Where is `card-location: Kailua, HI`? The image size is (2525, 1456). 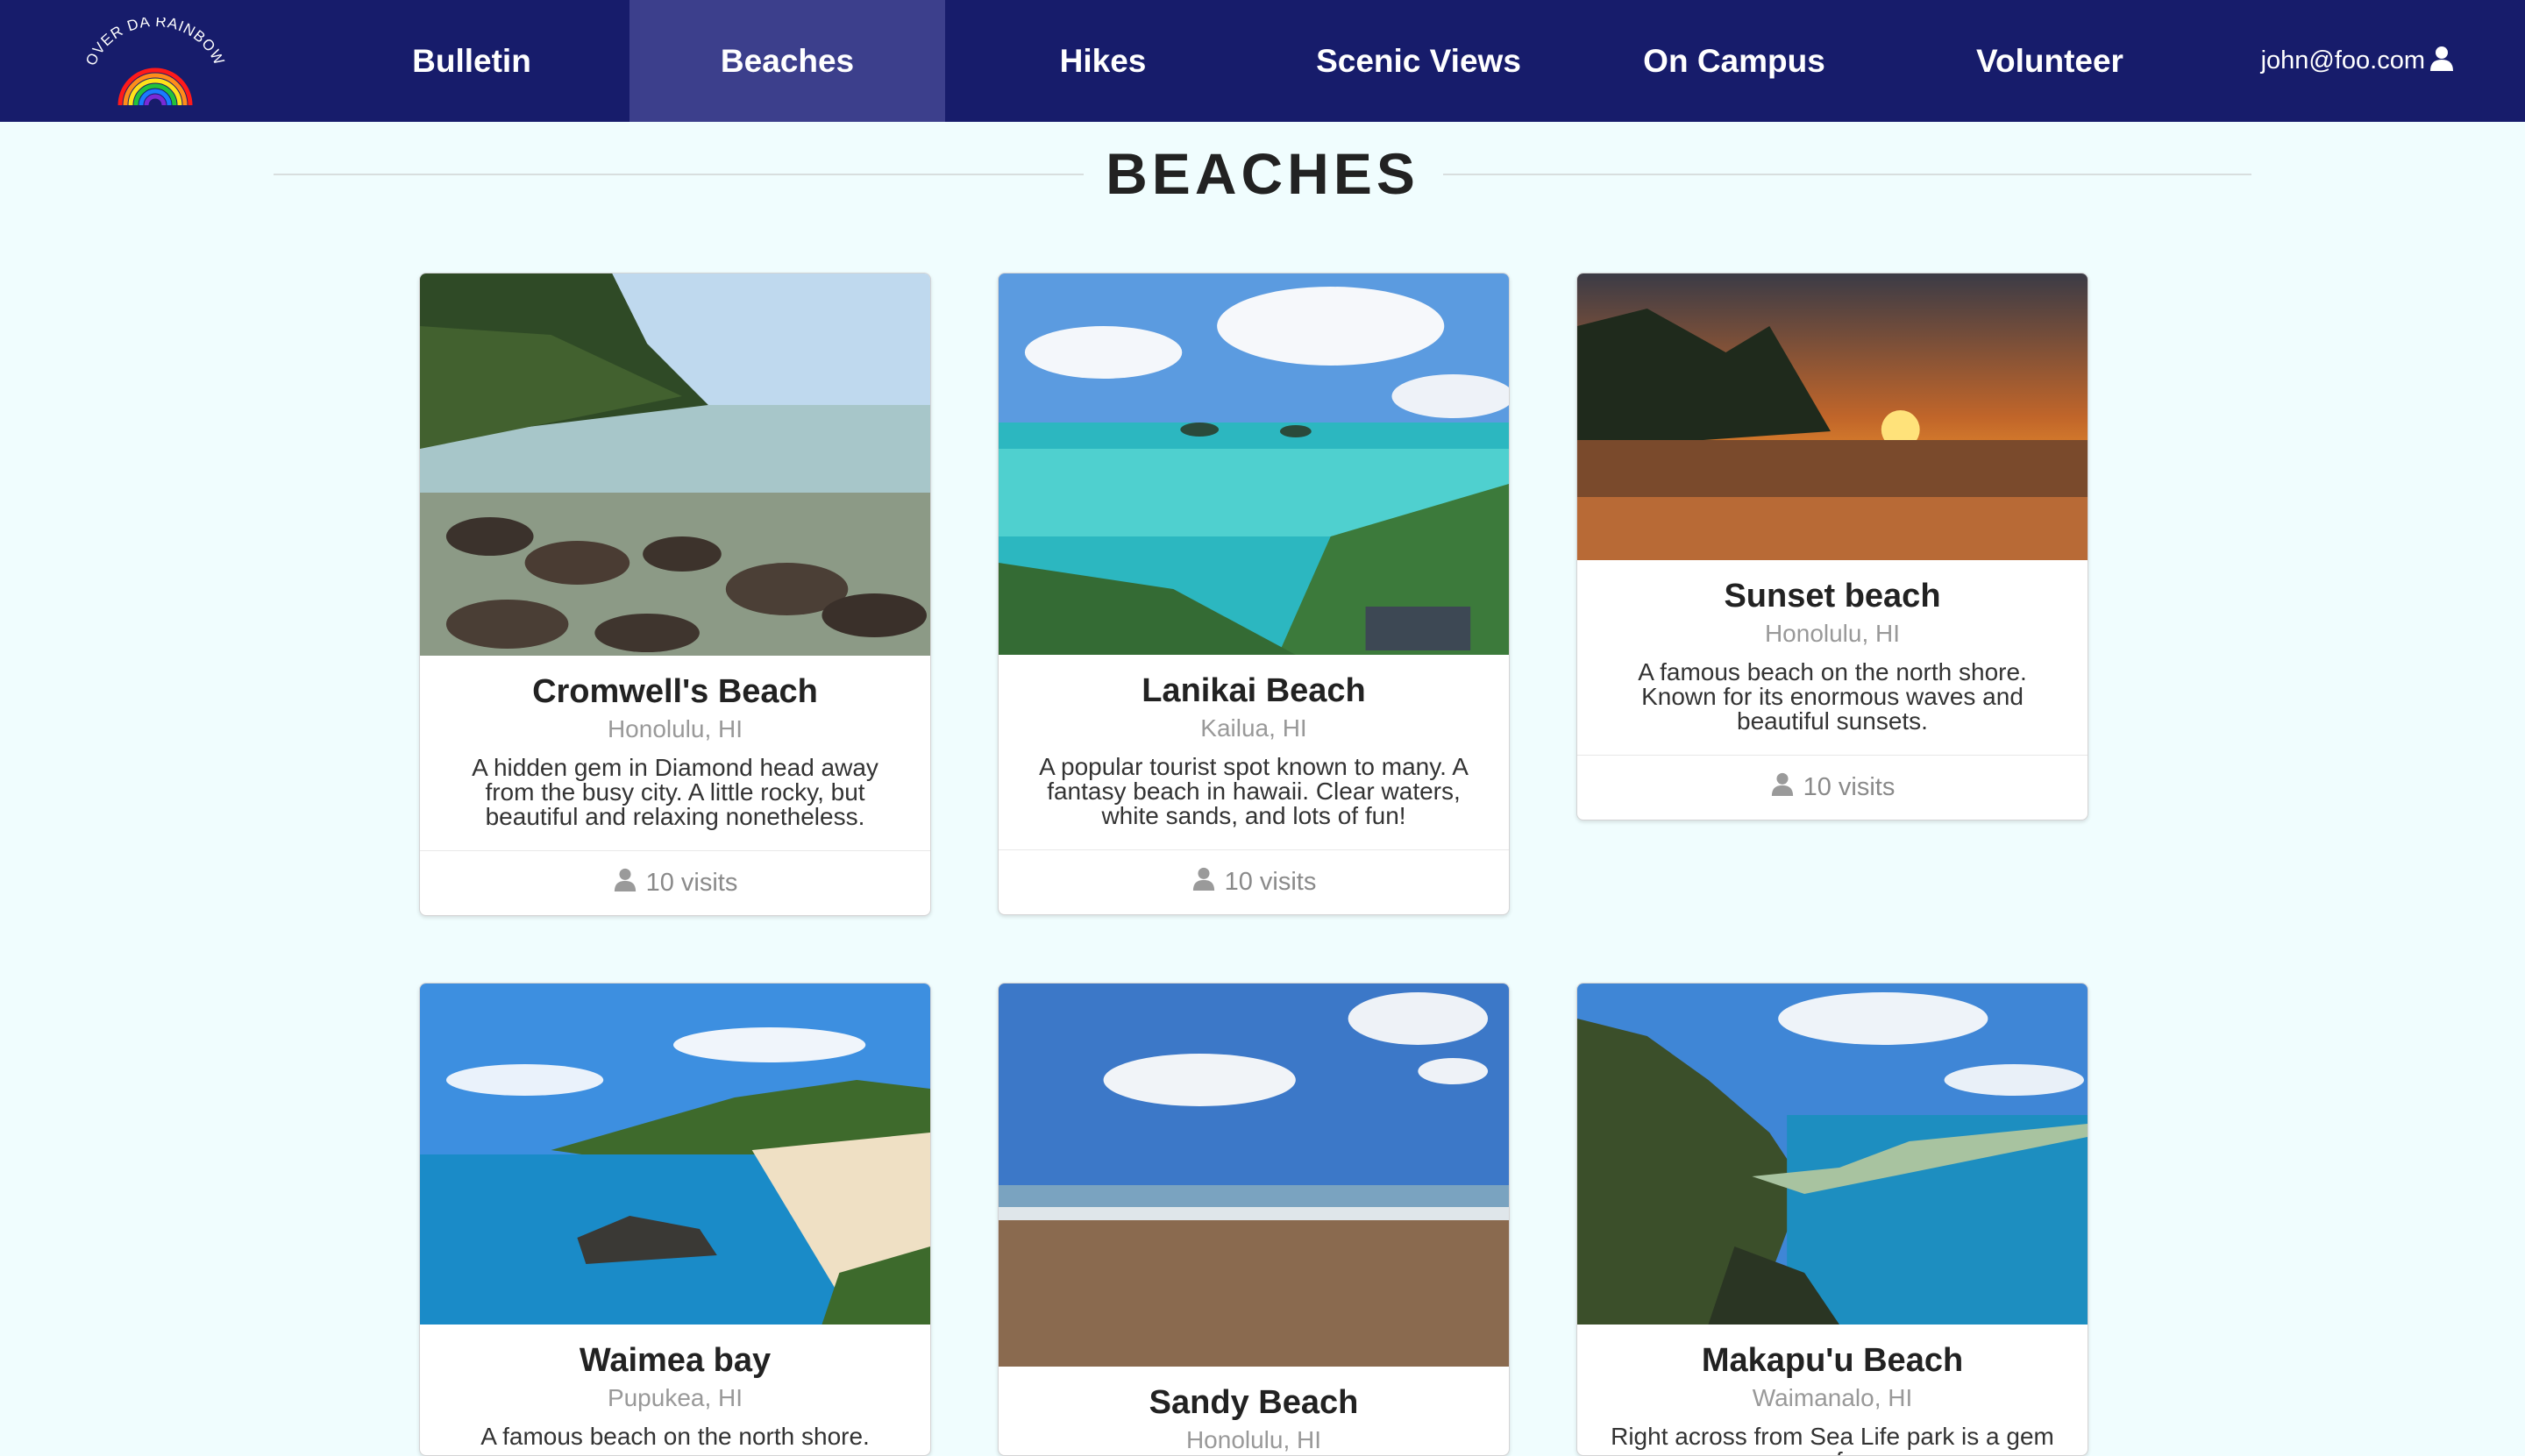
card-location: Kailua, HI is located at coordinates (1253, 728).